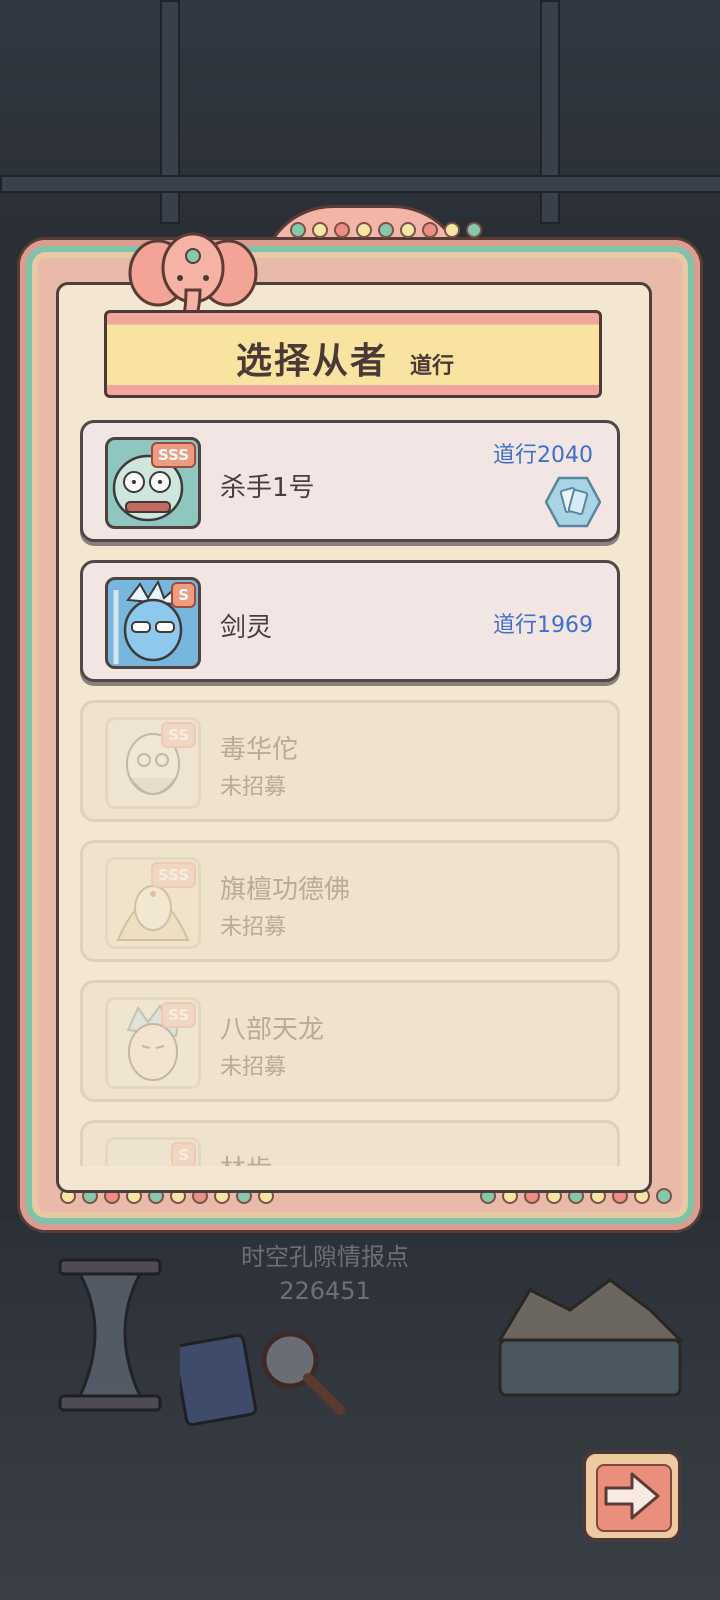 This screenshot has height=1600, width=720. What do you see at coordinates (325, 1257) in the screenshot?
I see `intel-points-label: 时空孔隙情报点` at bounding box center [325, 1257].